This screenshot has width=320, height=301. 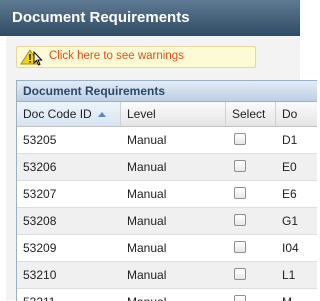 What do you see at coordinates (289, 167) in the screenshot?
I see `document-cell: E0` at bounding box center [289, 167].